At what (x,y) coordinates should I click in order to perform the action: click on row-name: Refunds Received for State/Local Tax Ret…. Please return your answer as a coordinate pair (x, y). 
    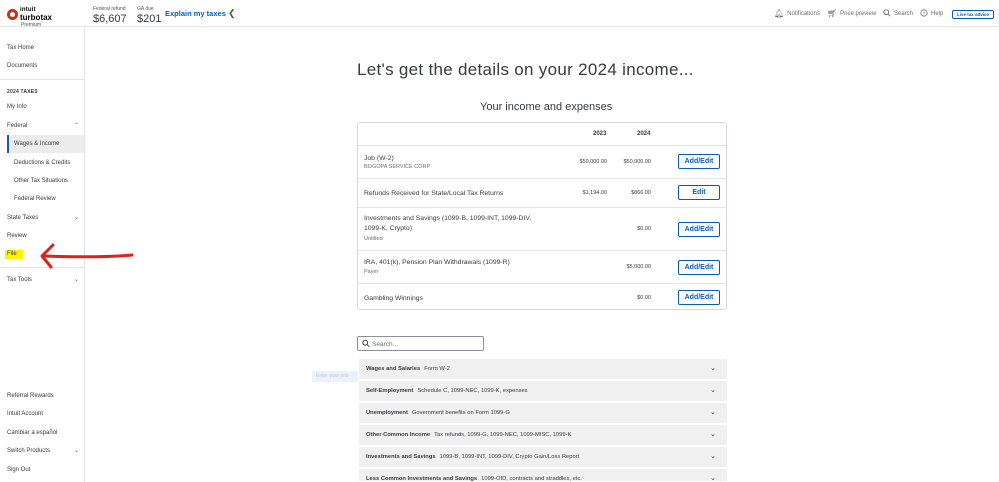
    Looking at the image, I should click on (434, 193).